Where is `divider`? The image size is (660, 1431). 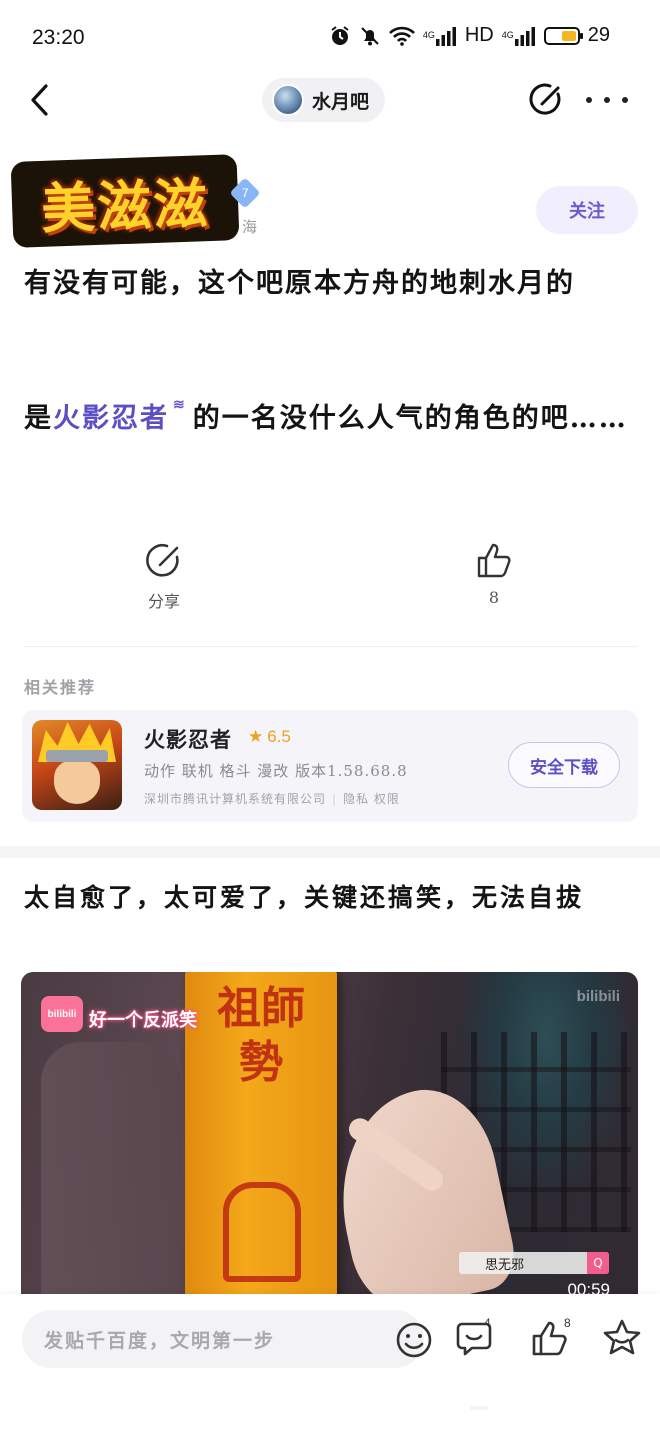
divider is located at coordinates (331, 646).